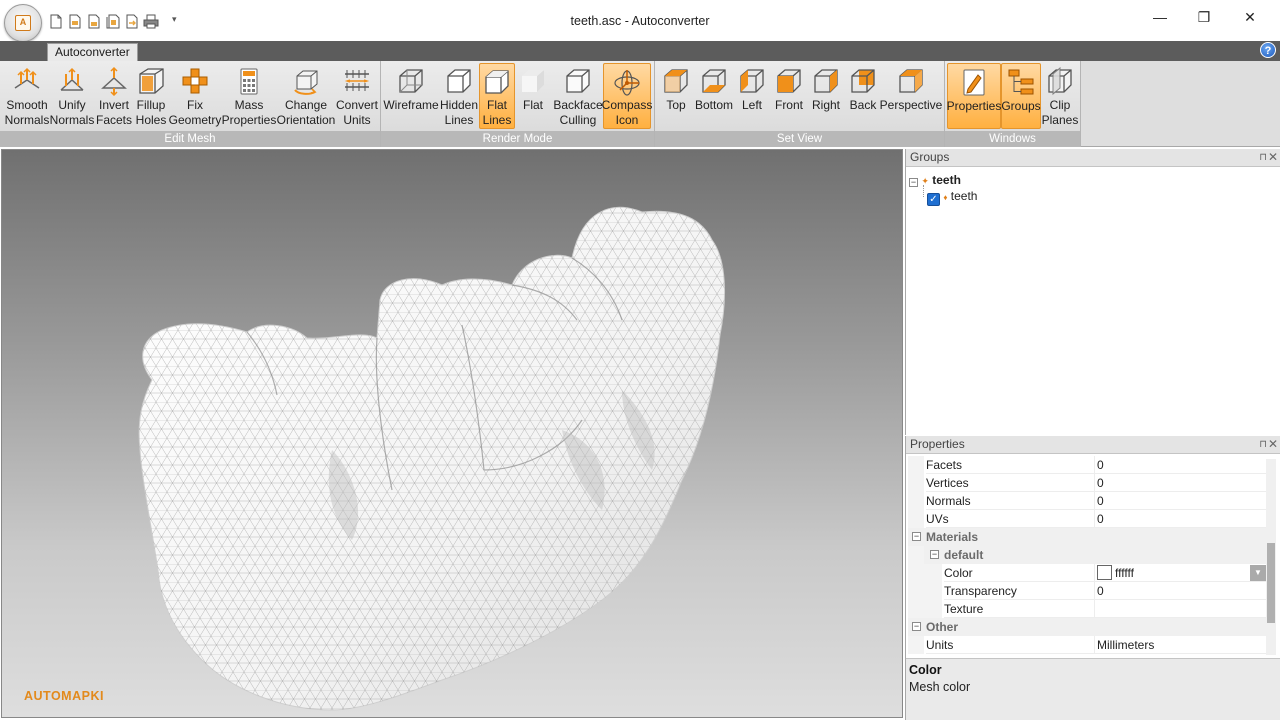  Describe the element at coordinates (640, 51) in the screenshot. I see `ribbon-tab-strip: Autoconverter ?` at that location.